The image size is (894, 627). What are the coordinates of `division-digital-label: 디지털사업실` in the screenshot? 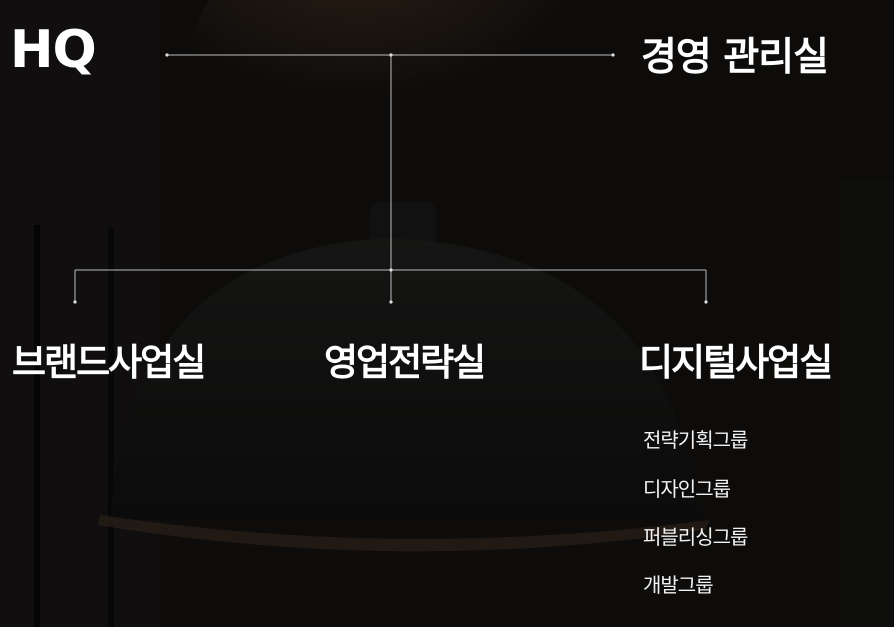 It's located at (736, 362).